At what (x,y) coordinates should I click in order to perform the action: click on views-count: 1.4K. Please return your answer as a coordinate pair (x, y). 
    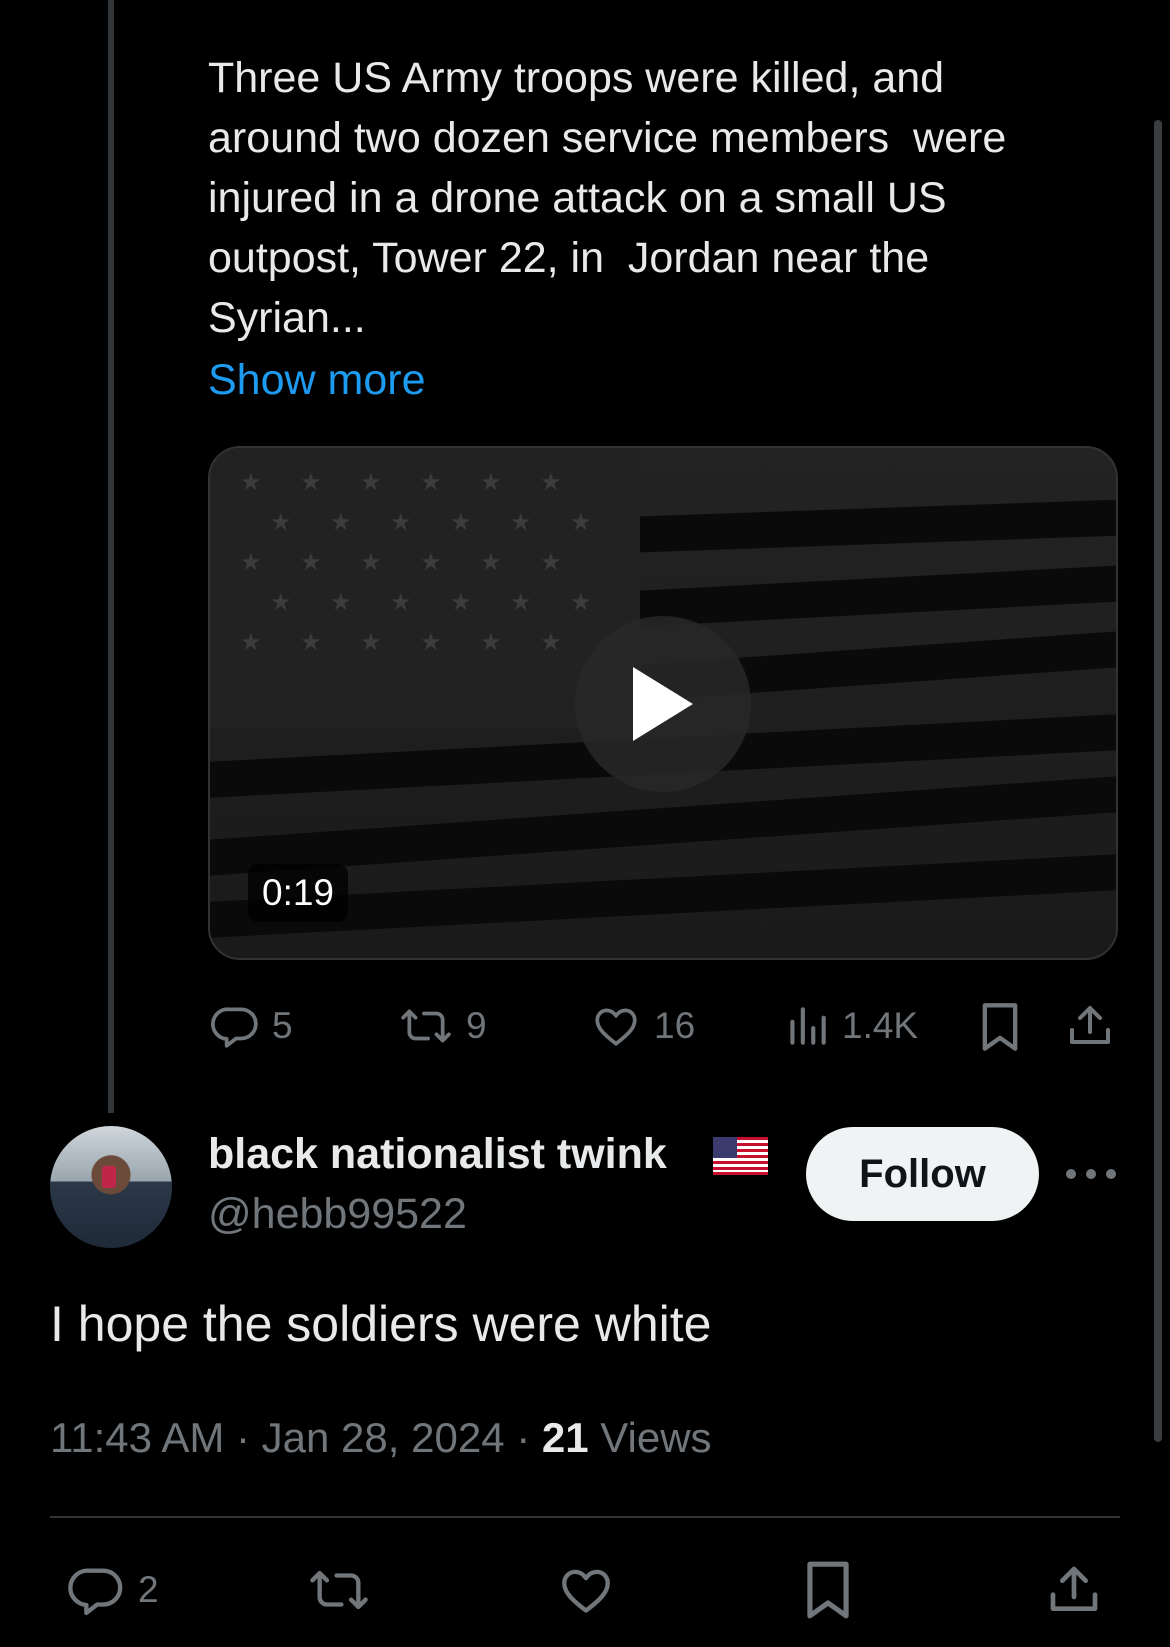
    Looking at the image, I should click on (880, 1025).